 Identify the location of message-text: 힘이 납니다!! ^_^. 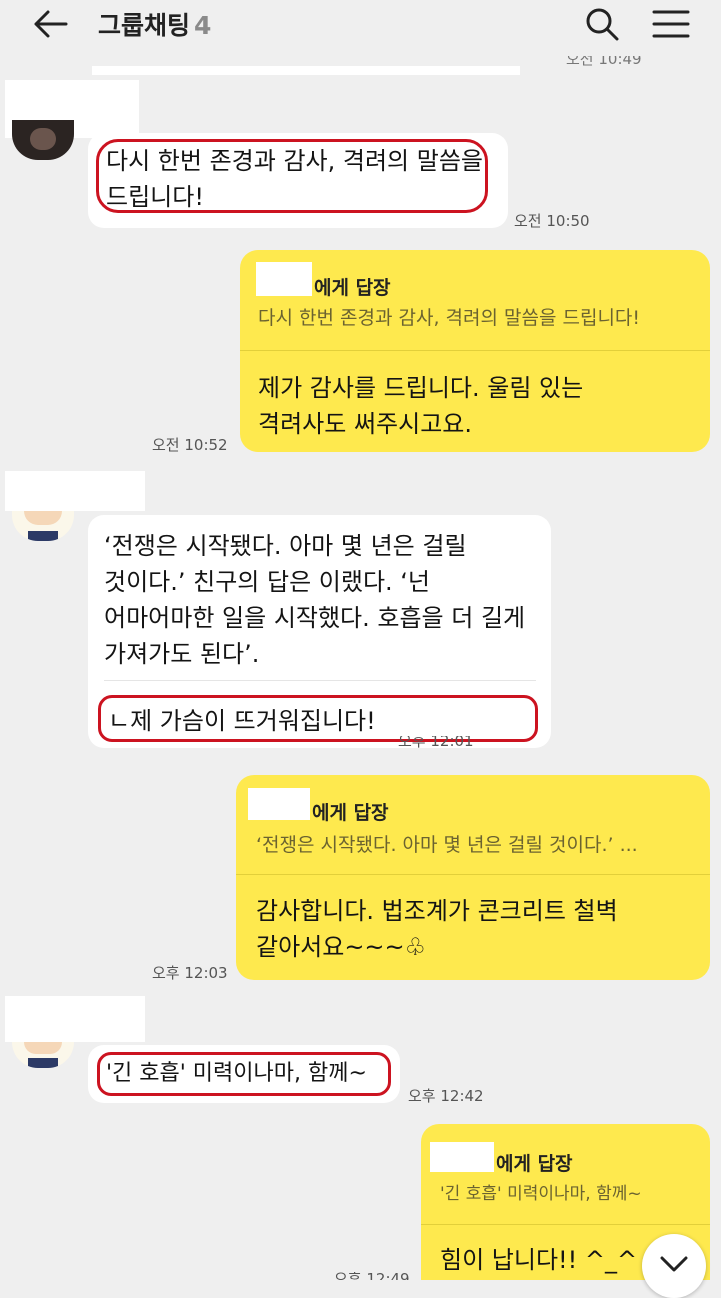
(539, 1260).